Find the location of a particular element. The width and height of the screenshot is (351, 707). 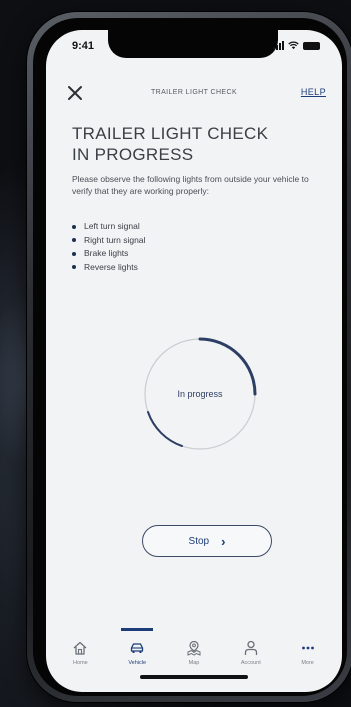

stop-button-label: Stop is located at coordinates (199, 541).